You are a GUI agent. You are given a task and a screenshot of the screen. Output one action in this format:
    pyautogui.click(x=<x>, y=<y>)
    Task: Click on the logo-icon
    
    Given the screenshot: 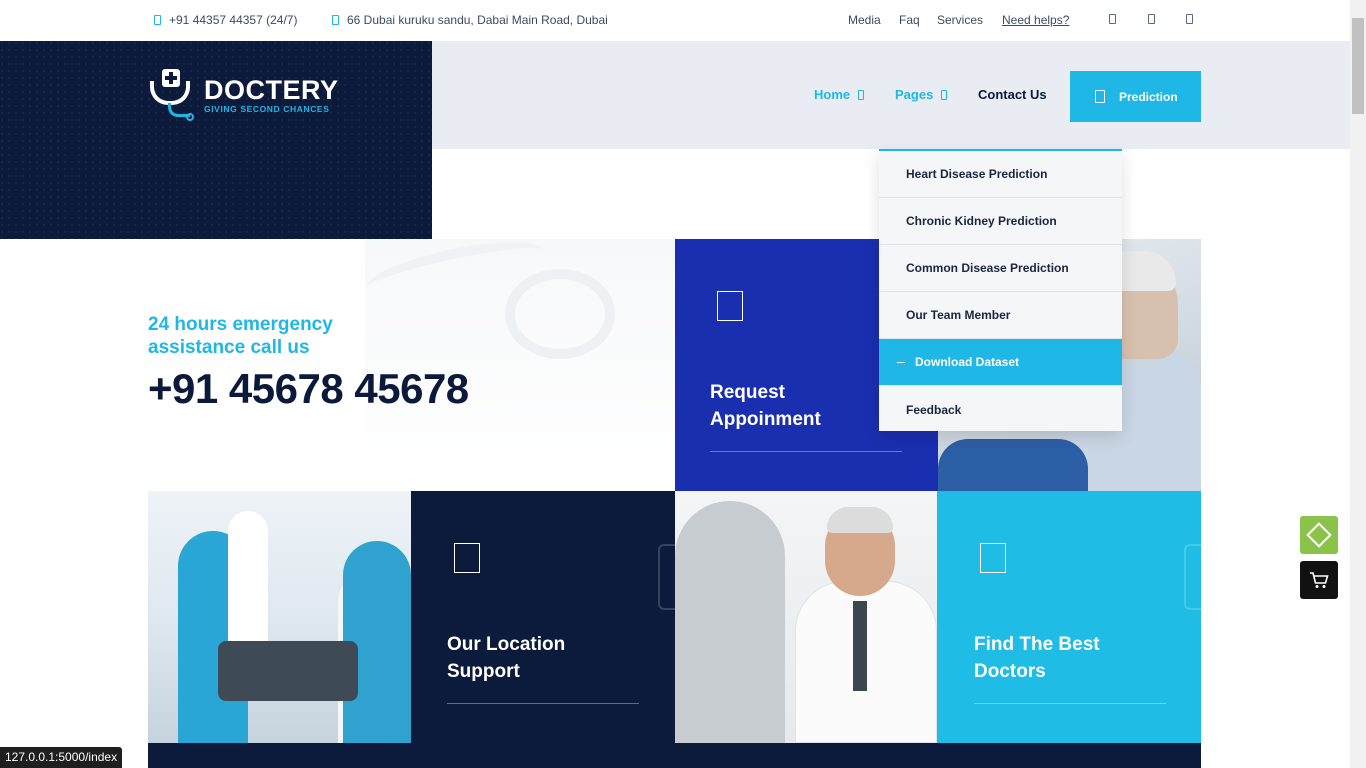 What is the action you would take?
    pyautogui.click(x=172, y=95)
    